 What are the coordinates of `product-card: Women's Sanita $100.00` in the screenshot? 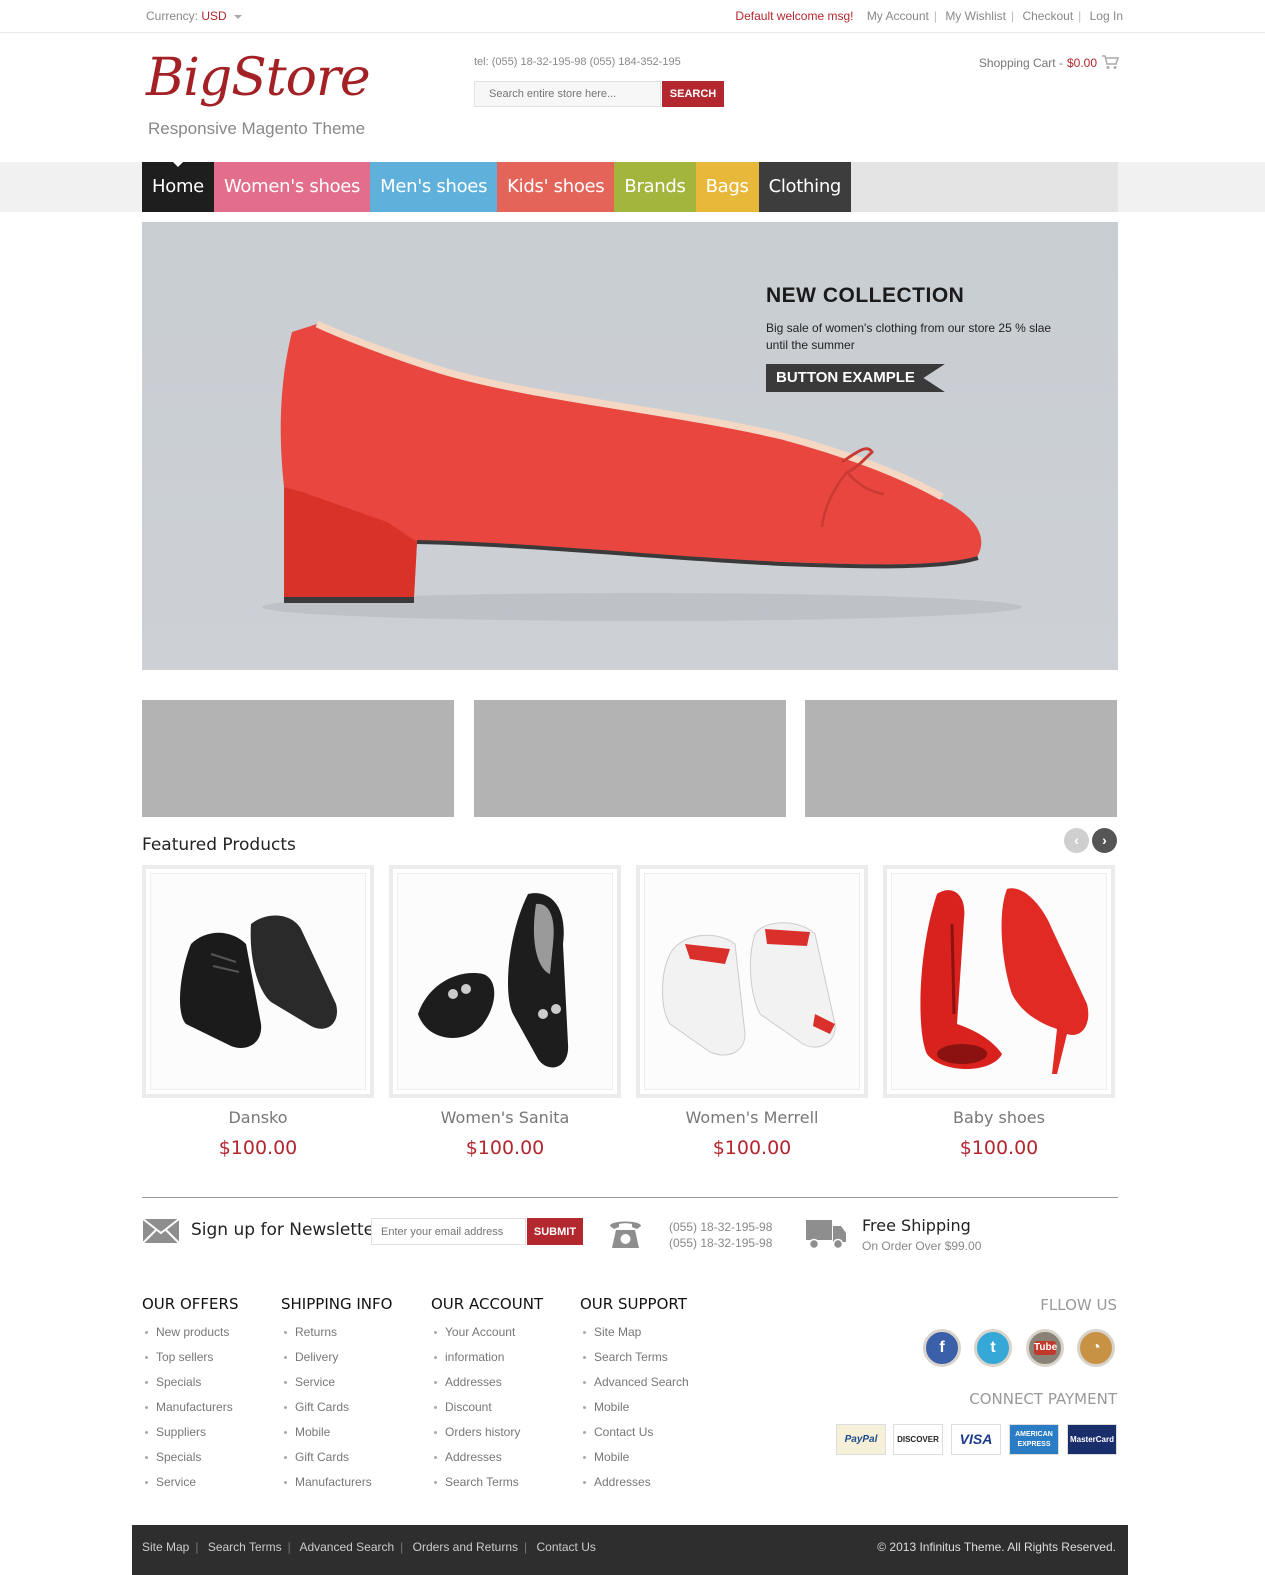 It's located at (505, 1012).